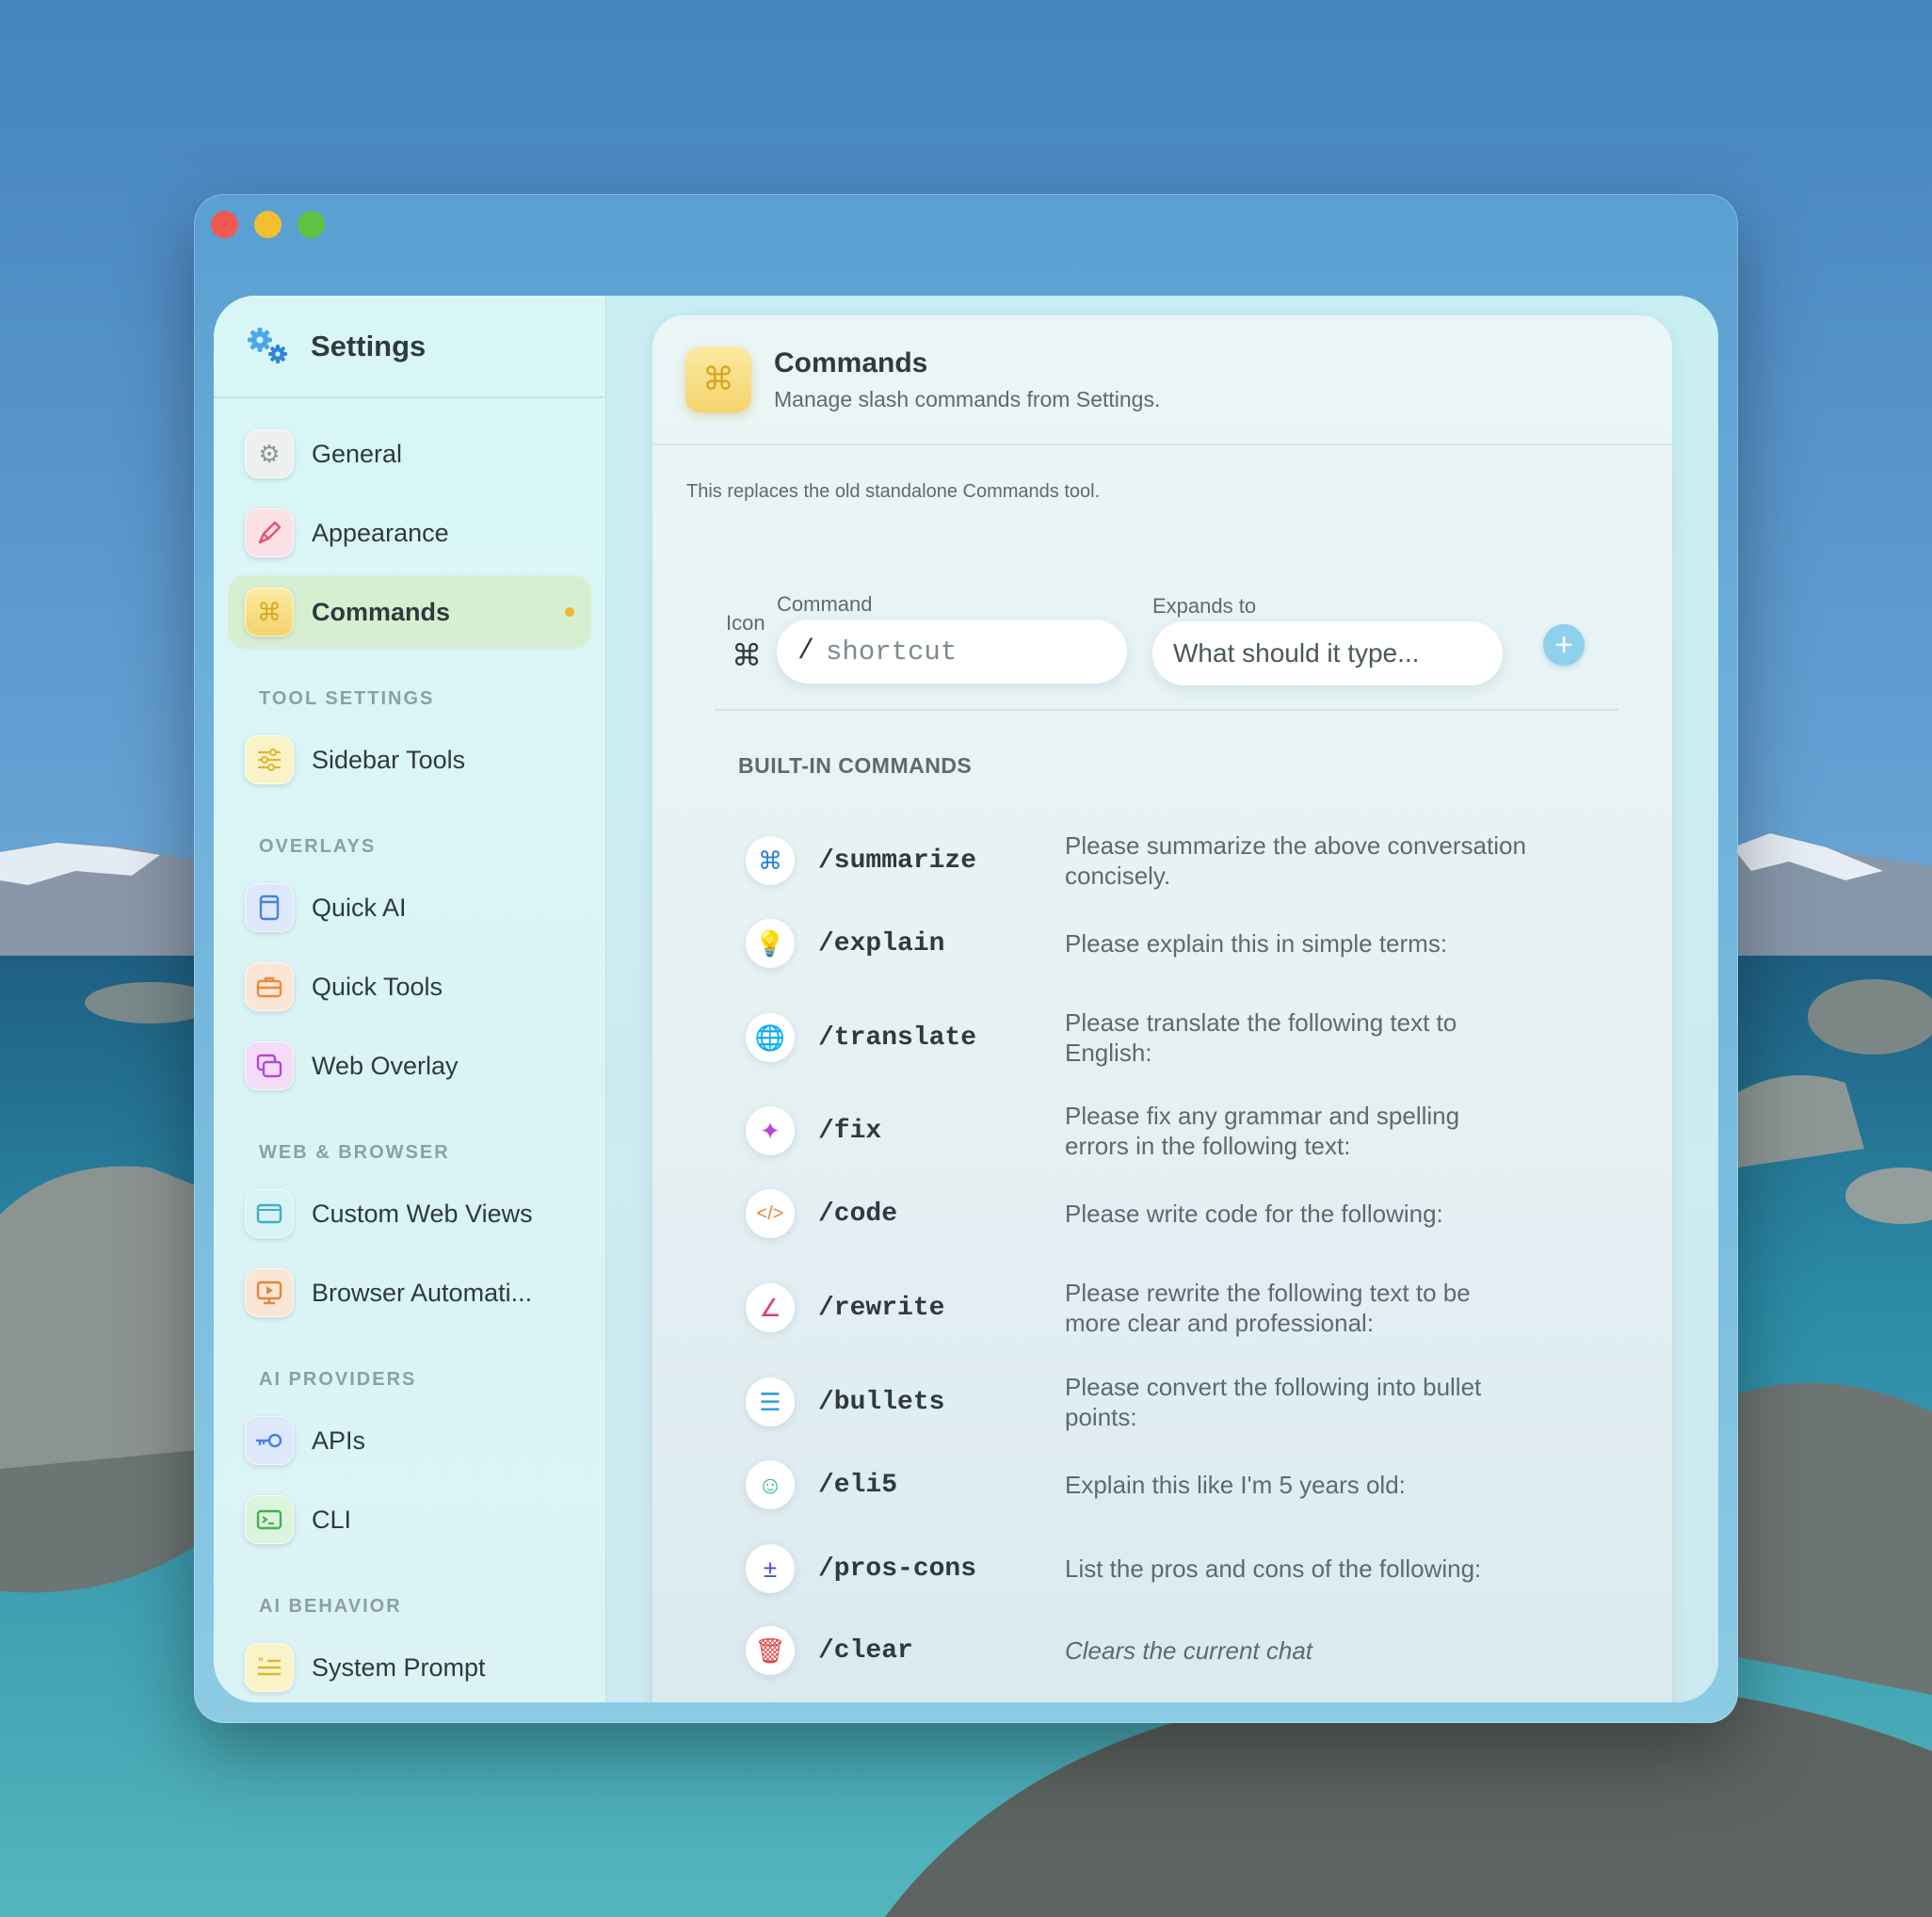 This screenshot has width=1932, height=1917. Describe the element at coordinates (897, 861) in the screenshot. I see `command-name: /summarize` at that location.